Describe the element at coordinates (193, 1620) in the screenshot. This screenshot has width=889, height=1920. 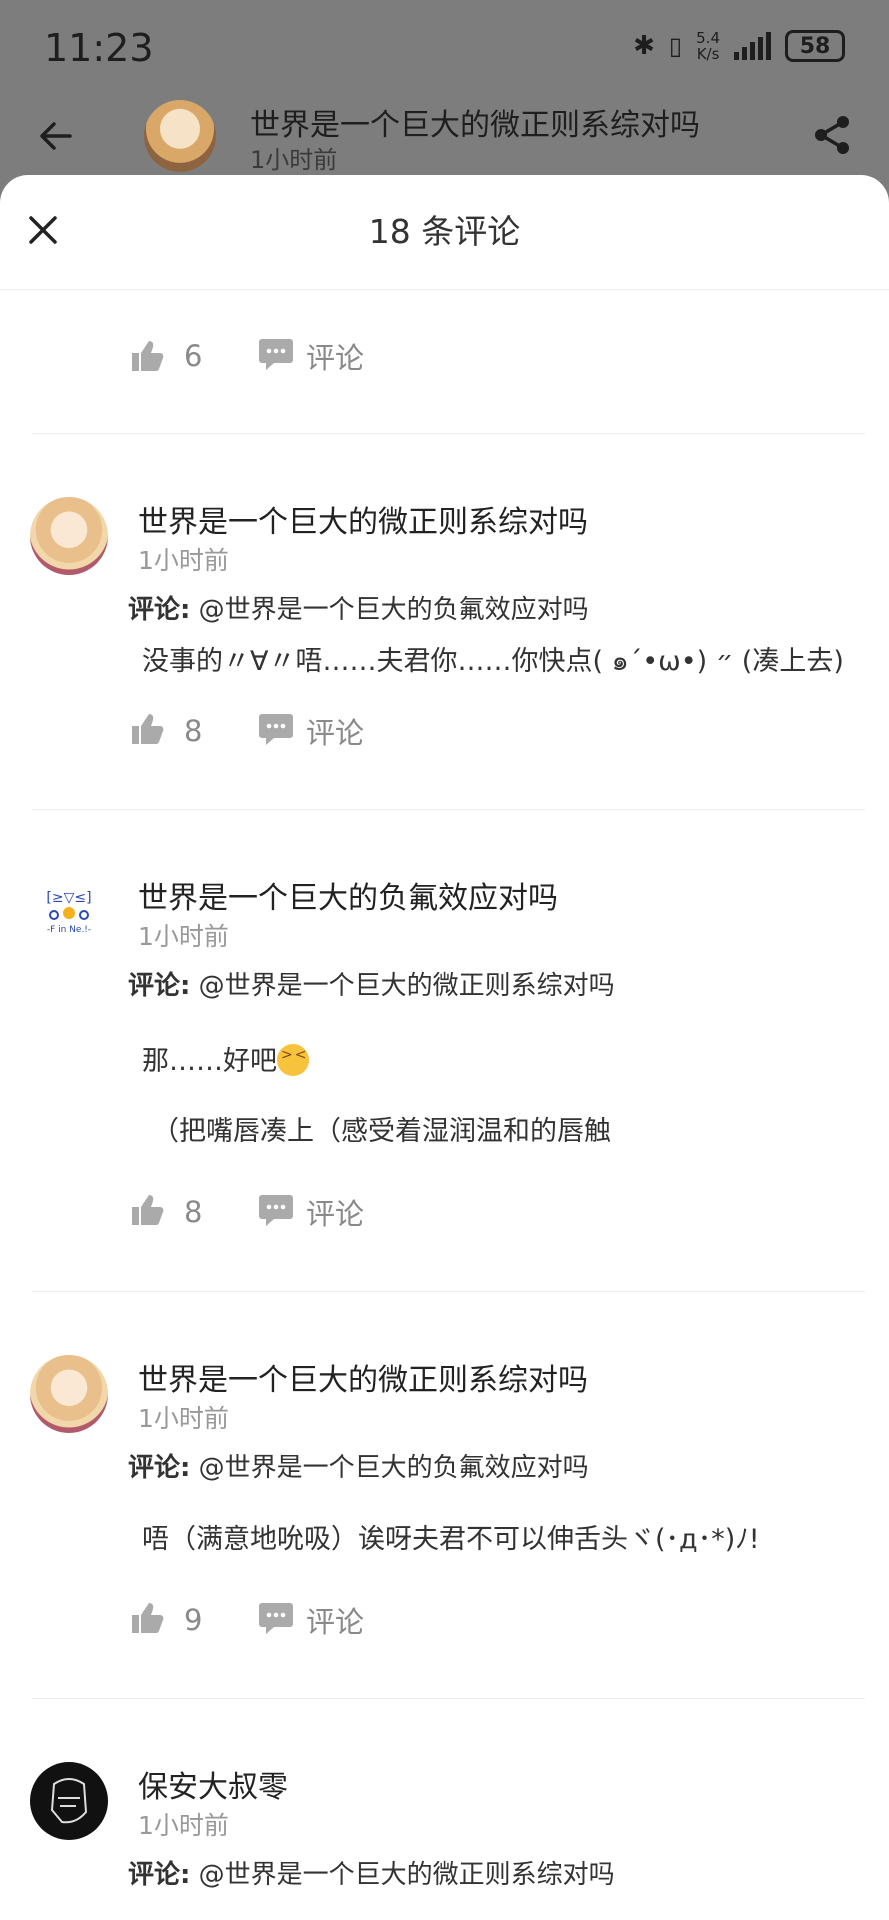
I see `like-count: 9` at that location.